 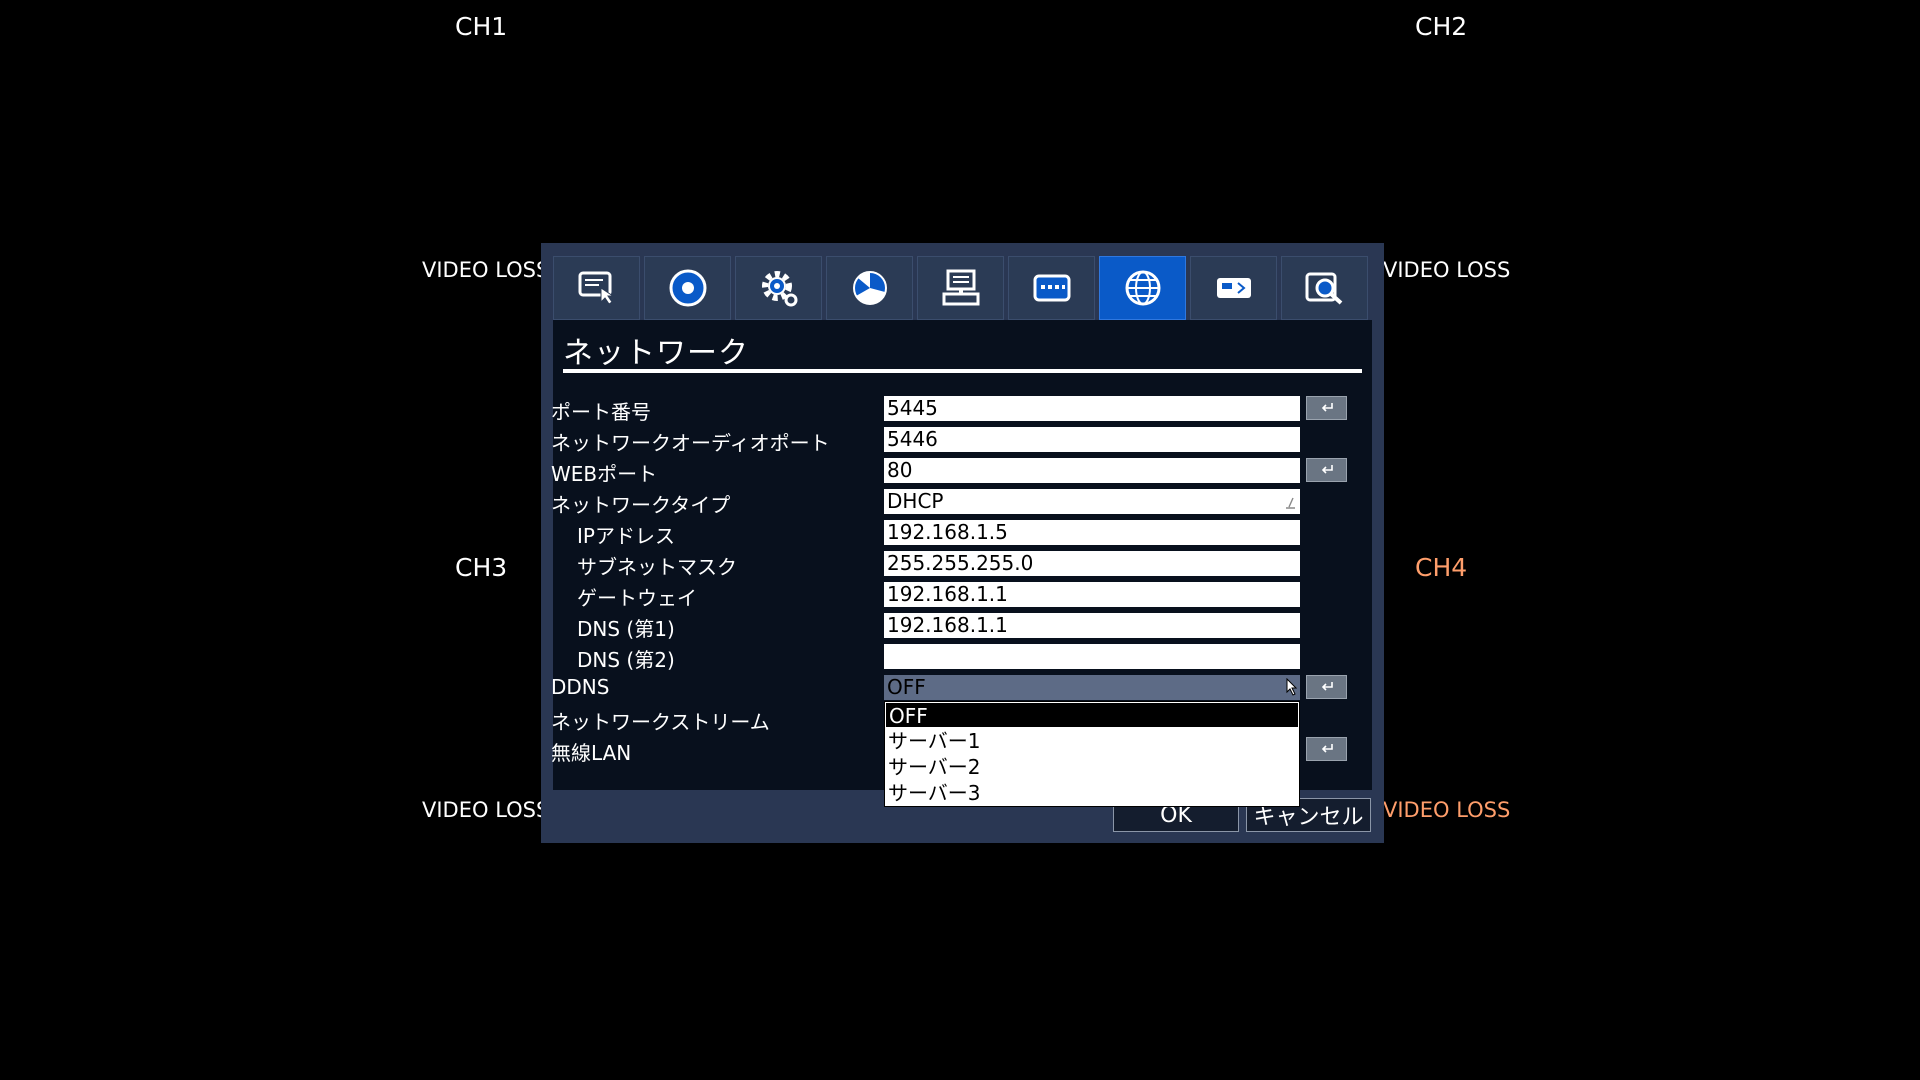 What do you see at coordinates (690, 443) in the screenshot?
I see `audio-port-label: ネットワークオーディオポート` at bounding box center [690, 443].